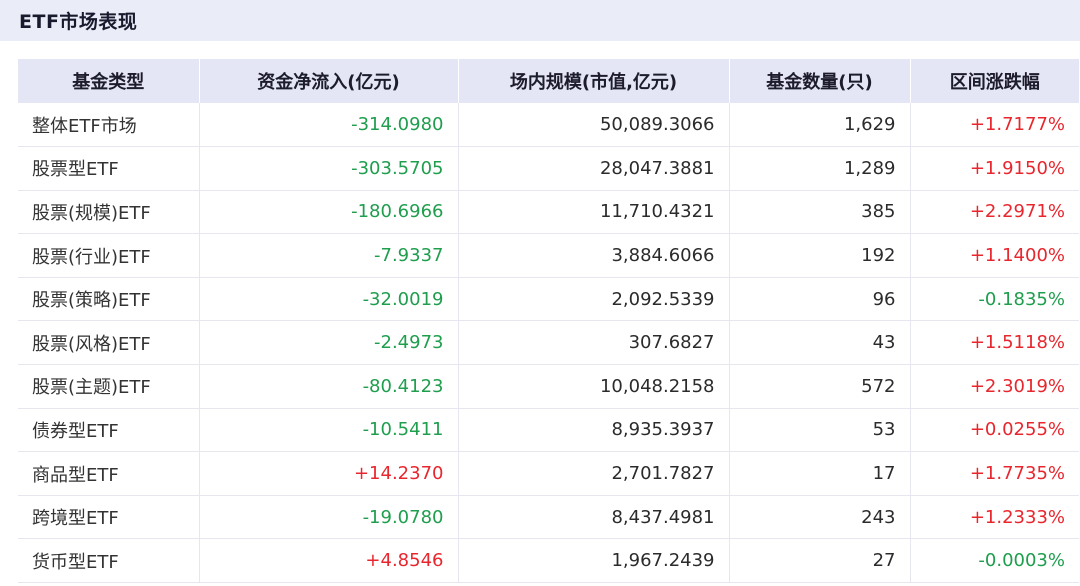 This screenshot has height=586, width=1080. What do you see at coordinates (329, 255) in the screenshot?
I see `cell-net-inflow: -7.9337` at bounding box center [329, 255].